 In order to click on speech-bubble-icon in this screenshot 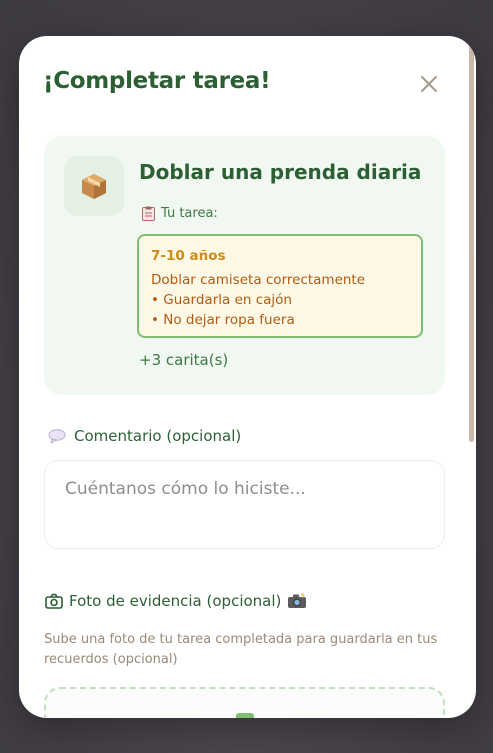, I will do `click(57, 436)`.